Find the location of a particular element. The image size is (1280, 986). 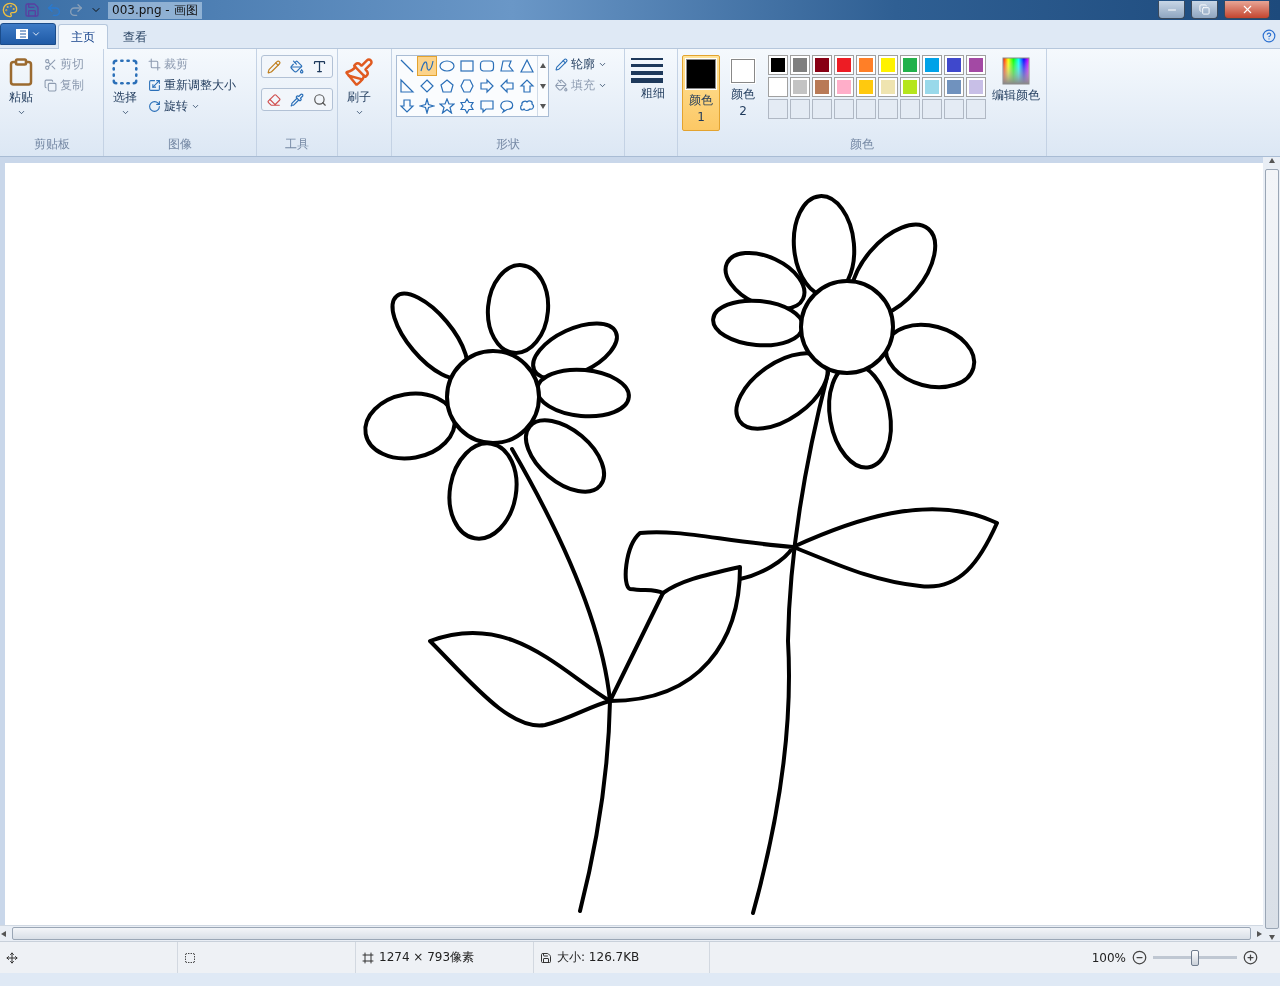

roundrect-icon is located at coordinates (487, 66).